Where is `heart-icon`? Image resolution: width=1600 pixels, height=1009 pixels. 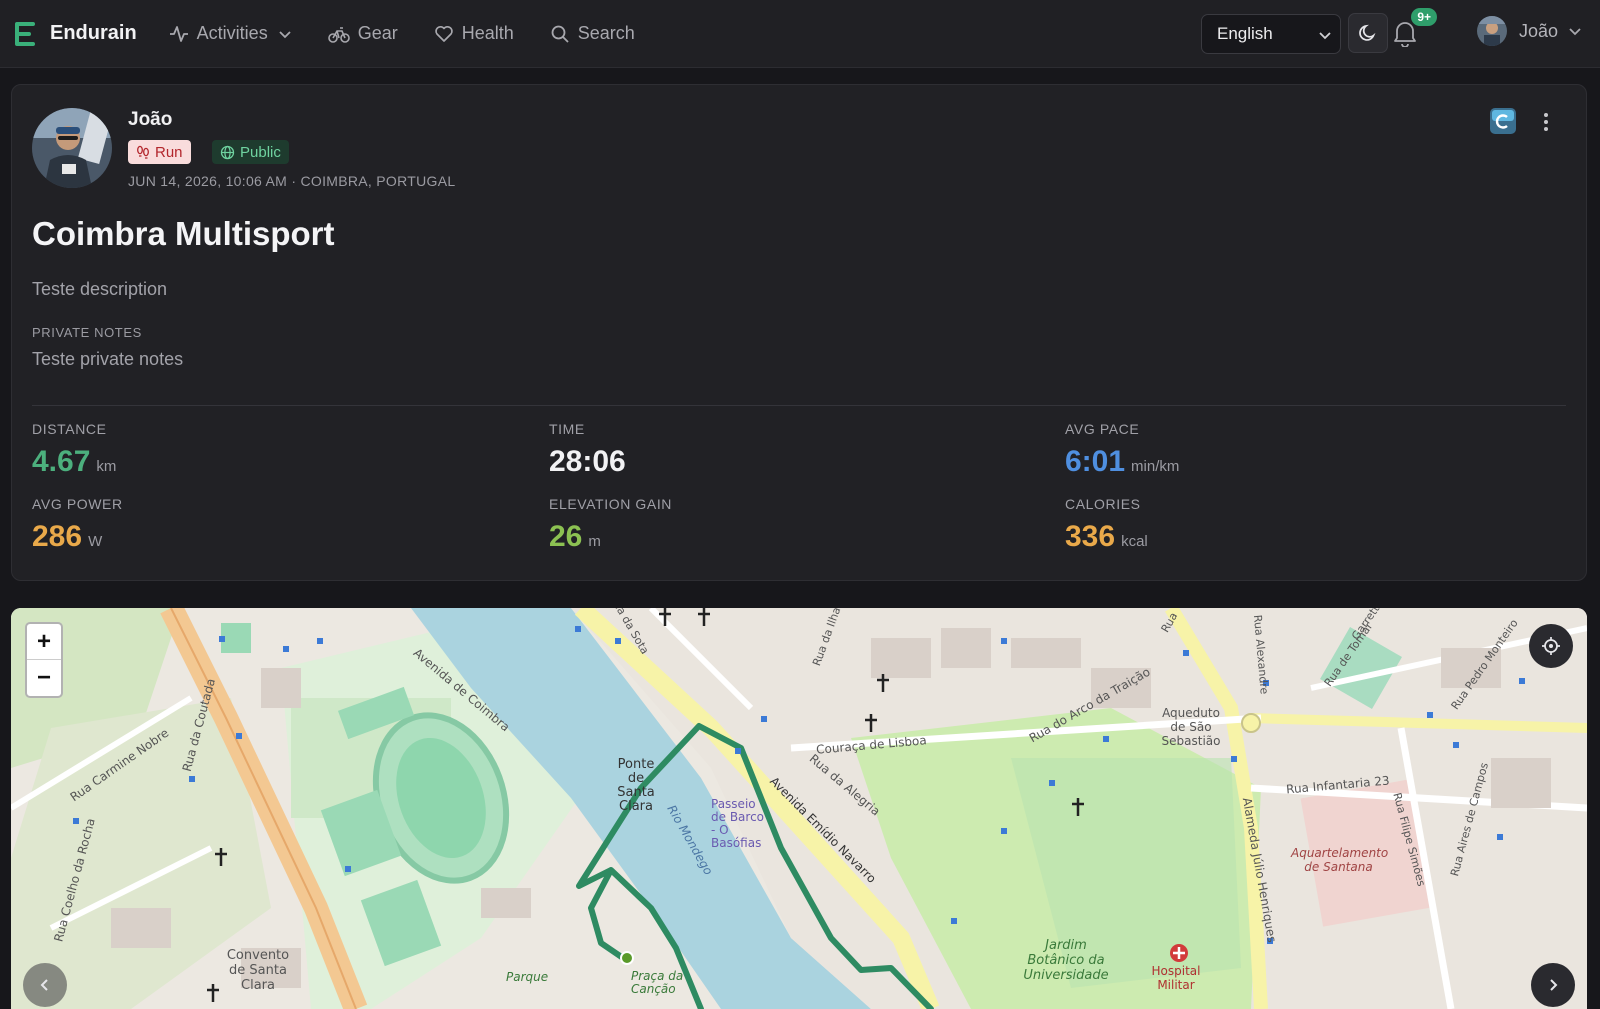
heart-icon is located at coordinates (443, 33).